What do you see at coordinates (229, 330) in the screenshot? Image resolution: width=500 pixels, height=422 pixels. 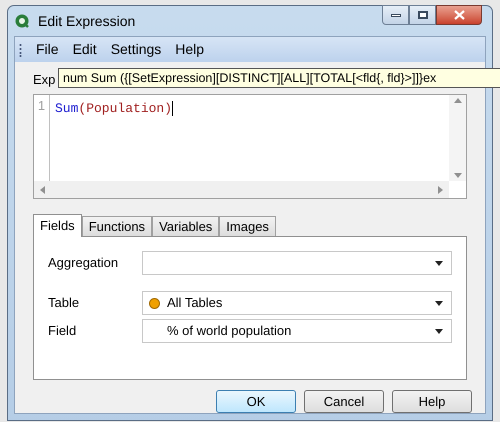 I see `dropdown-value: % of world population` at bounding box center [229, 330].